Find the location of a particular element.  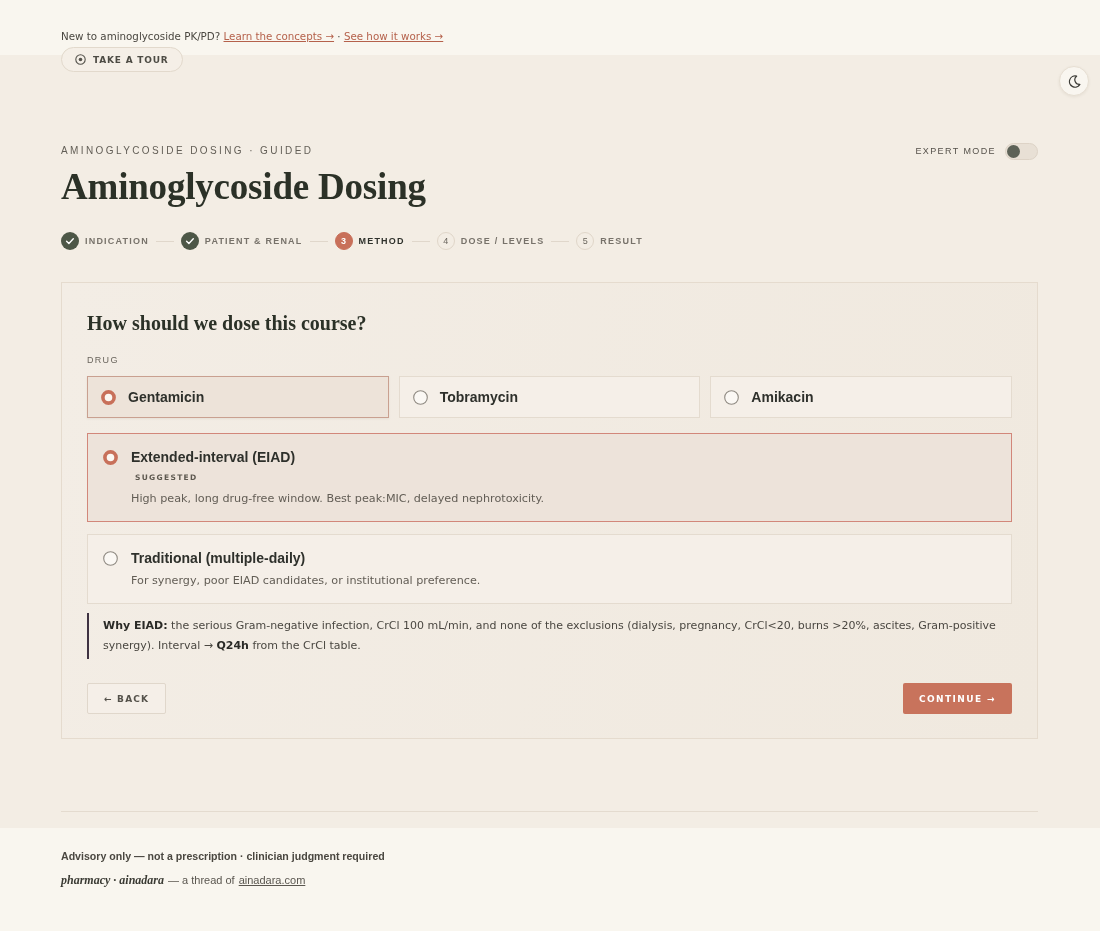

theme-toggle-button is located at coordinates (1074, 81).